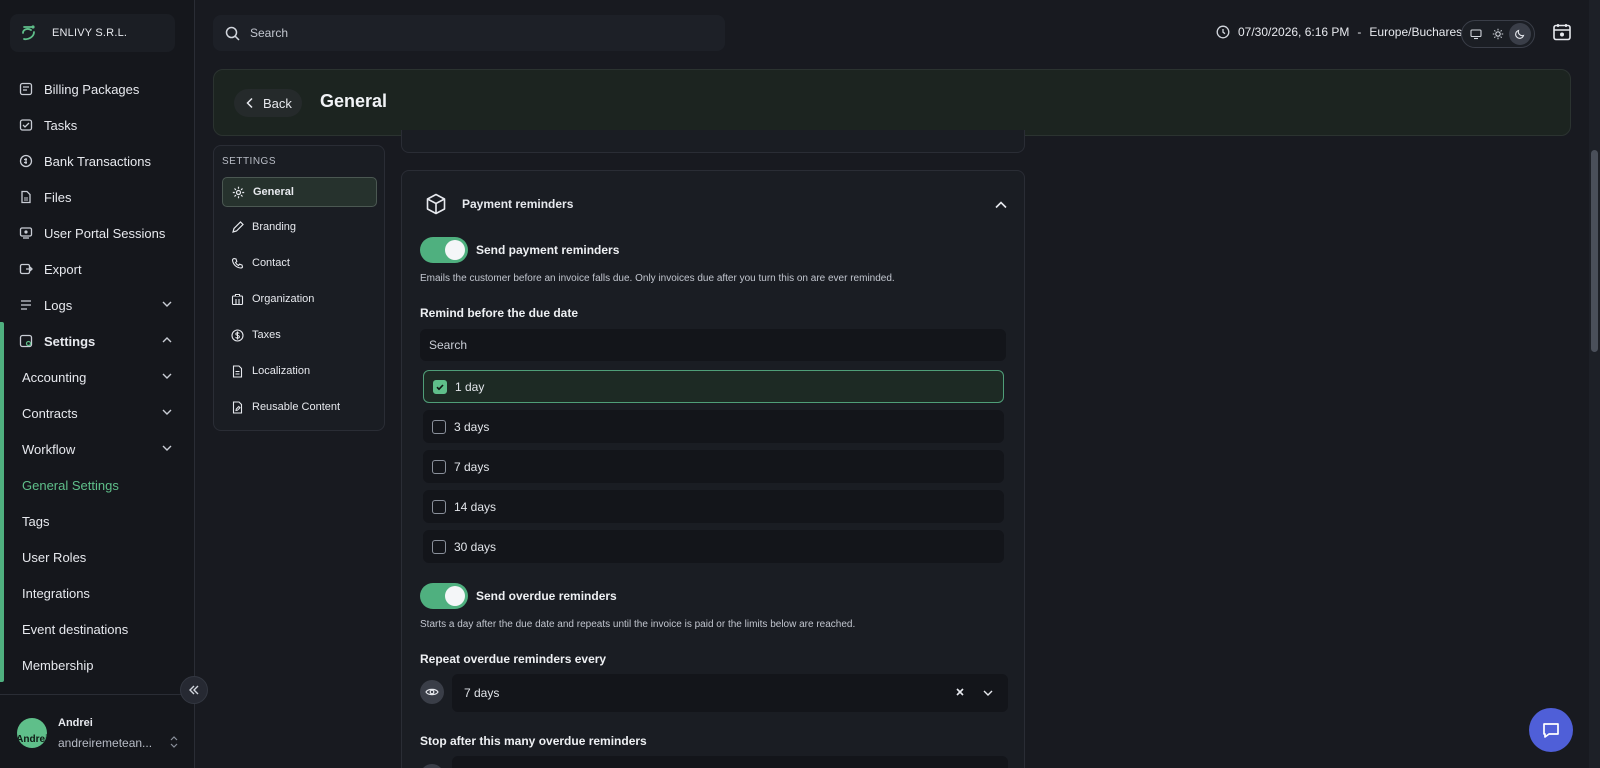  What do you see at coordinates (296, 407) in the screenshot?
I see `subnav-item-label: Reusable Content` at bounding box center [296, 407].